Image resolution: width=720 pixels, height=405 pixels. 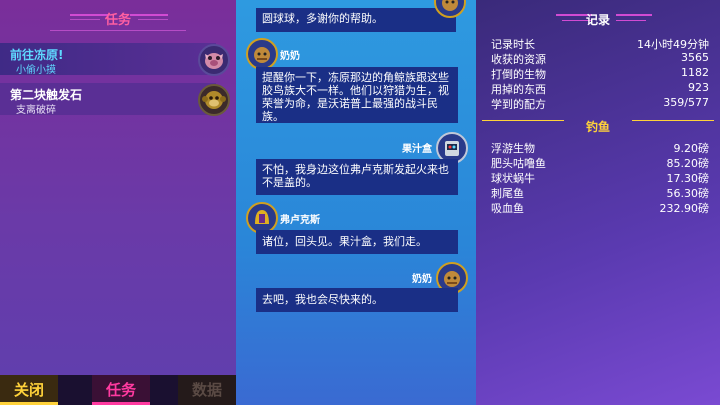 I want to click on stat-row: 学到的配方 359/577, so click(x=600, y=103).